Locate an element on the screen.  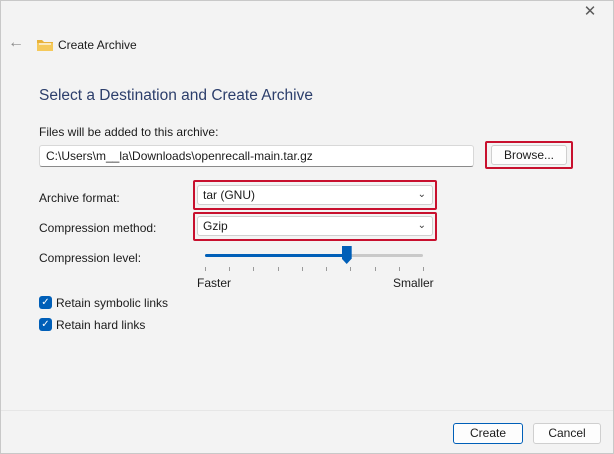
window-title: Create Archive is located at coordinates (97, 45).